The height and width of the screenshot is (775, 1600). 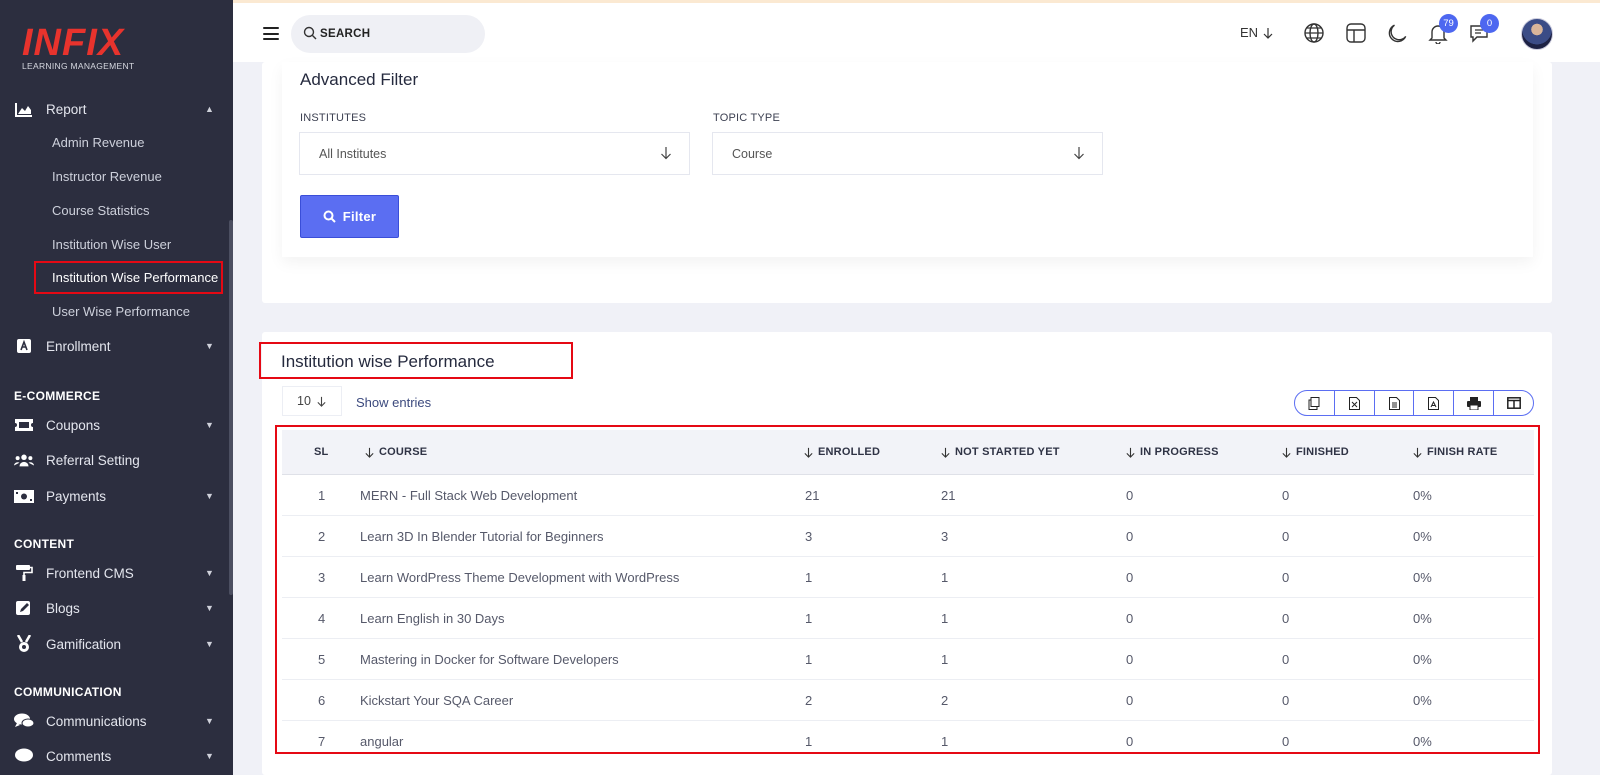 What do you see at coordinates (114, 496) in the screenshot?
I see `sidebar-item-payments: Payments ▼` at bounding box center [114, 496].